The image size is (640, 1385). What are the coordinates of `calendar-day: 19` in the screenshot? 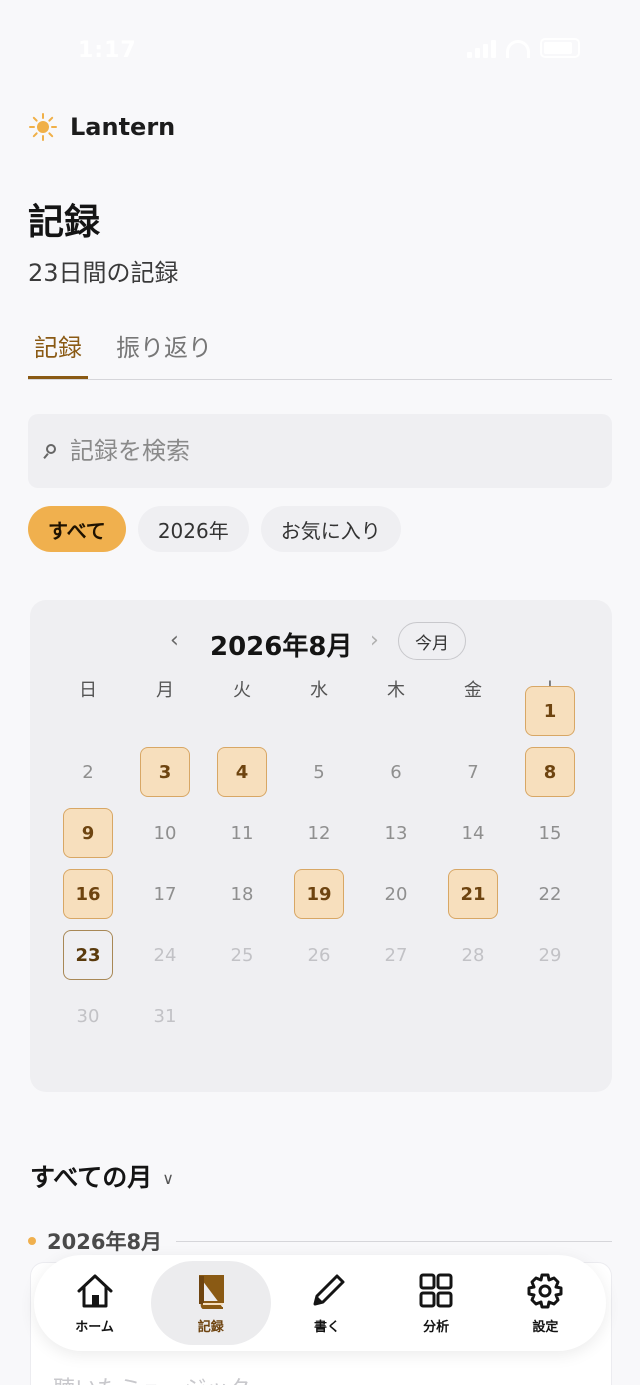 It's located at (319, 894).